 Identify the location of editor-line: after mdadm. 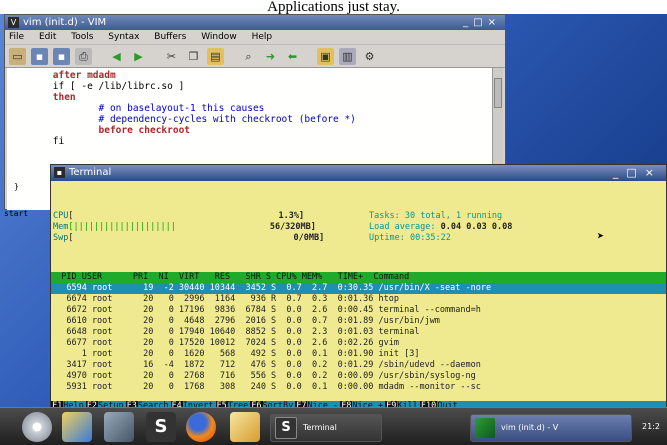
(251, 75).